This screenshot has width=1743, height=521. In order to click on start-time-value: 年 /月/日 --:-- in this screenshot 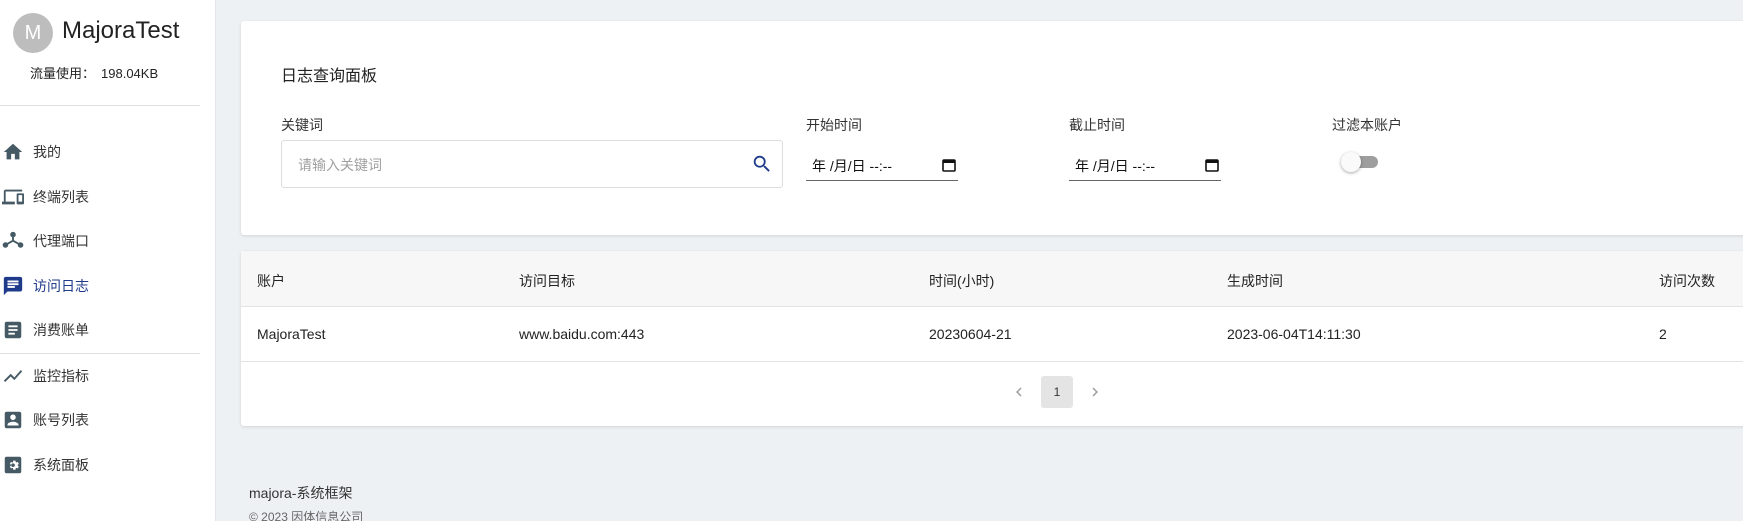, I will do `click(852, 165)`.